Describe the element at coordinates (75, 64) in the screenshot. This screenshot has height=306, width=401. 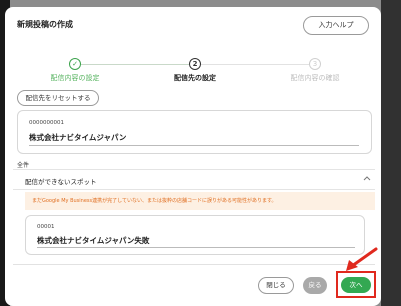
I see `step-1-check-icon: ✓` at that location.